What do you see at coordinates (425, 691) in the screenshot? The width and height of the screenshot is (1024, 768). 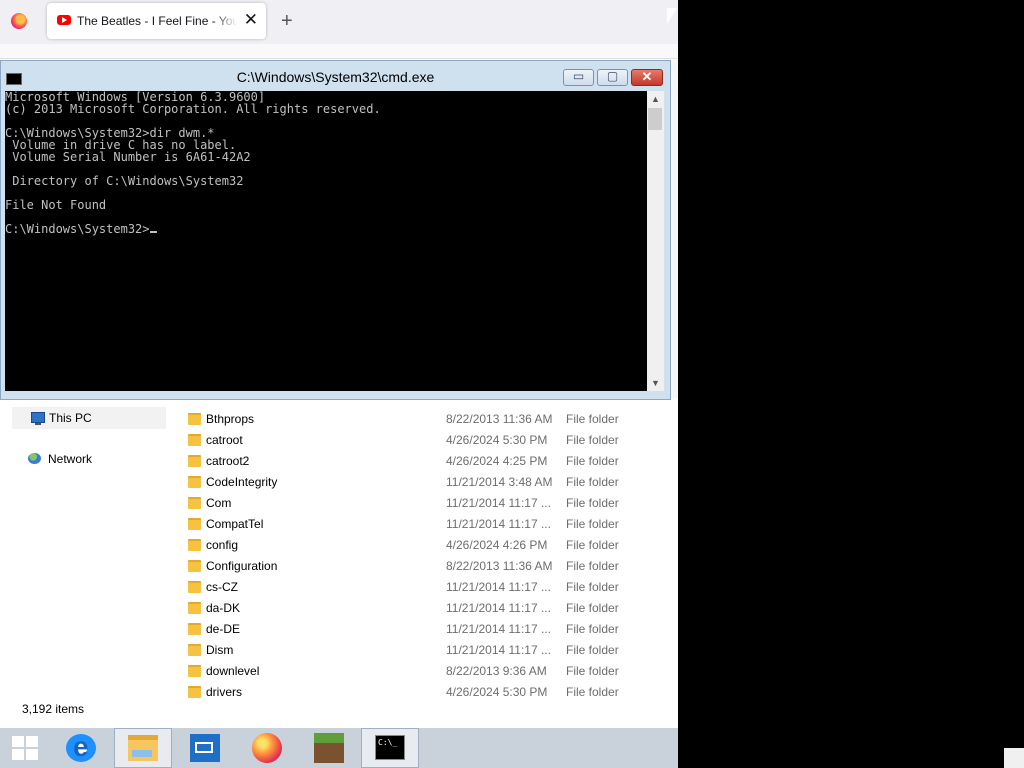 I see `list-item: drivers 4/26/2024 5:30 PM File folder` at bounding box center [425, 691].